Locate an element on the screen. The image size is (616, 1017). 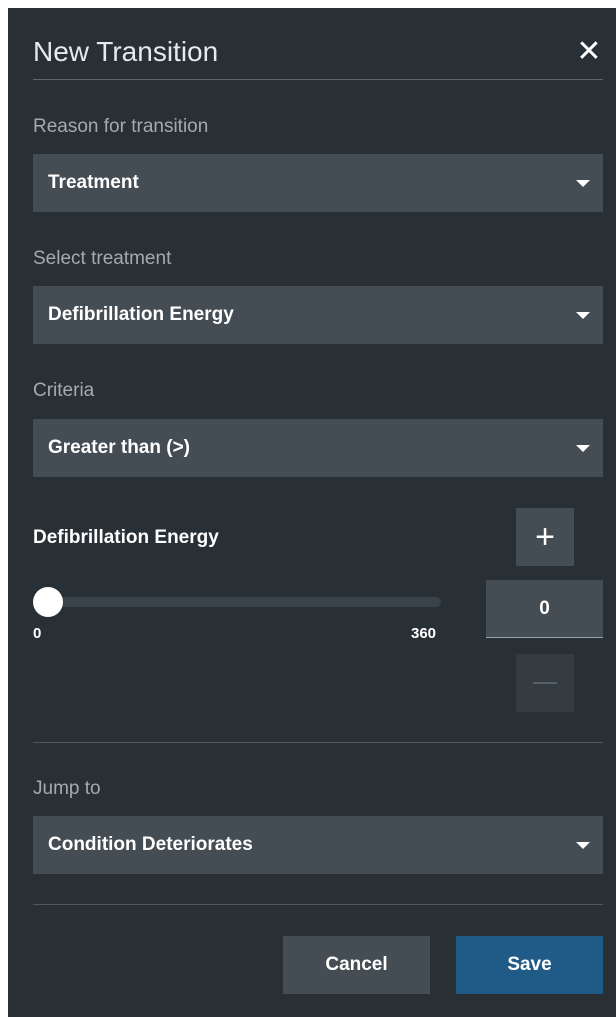
criteria-select: Greater than (>) is located at coordinates (318, 448).